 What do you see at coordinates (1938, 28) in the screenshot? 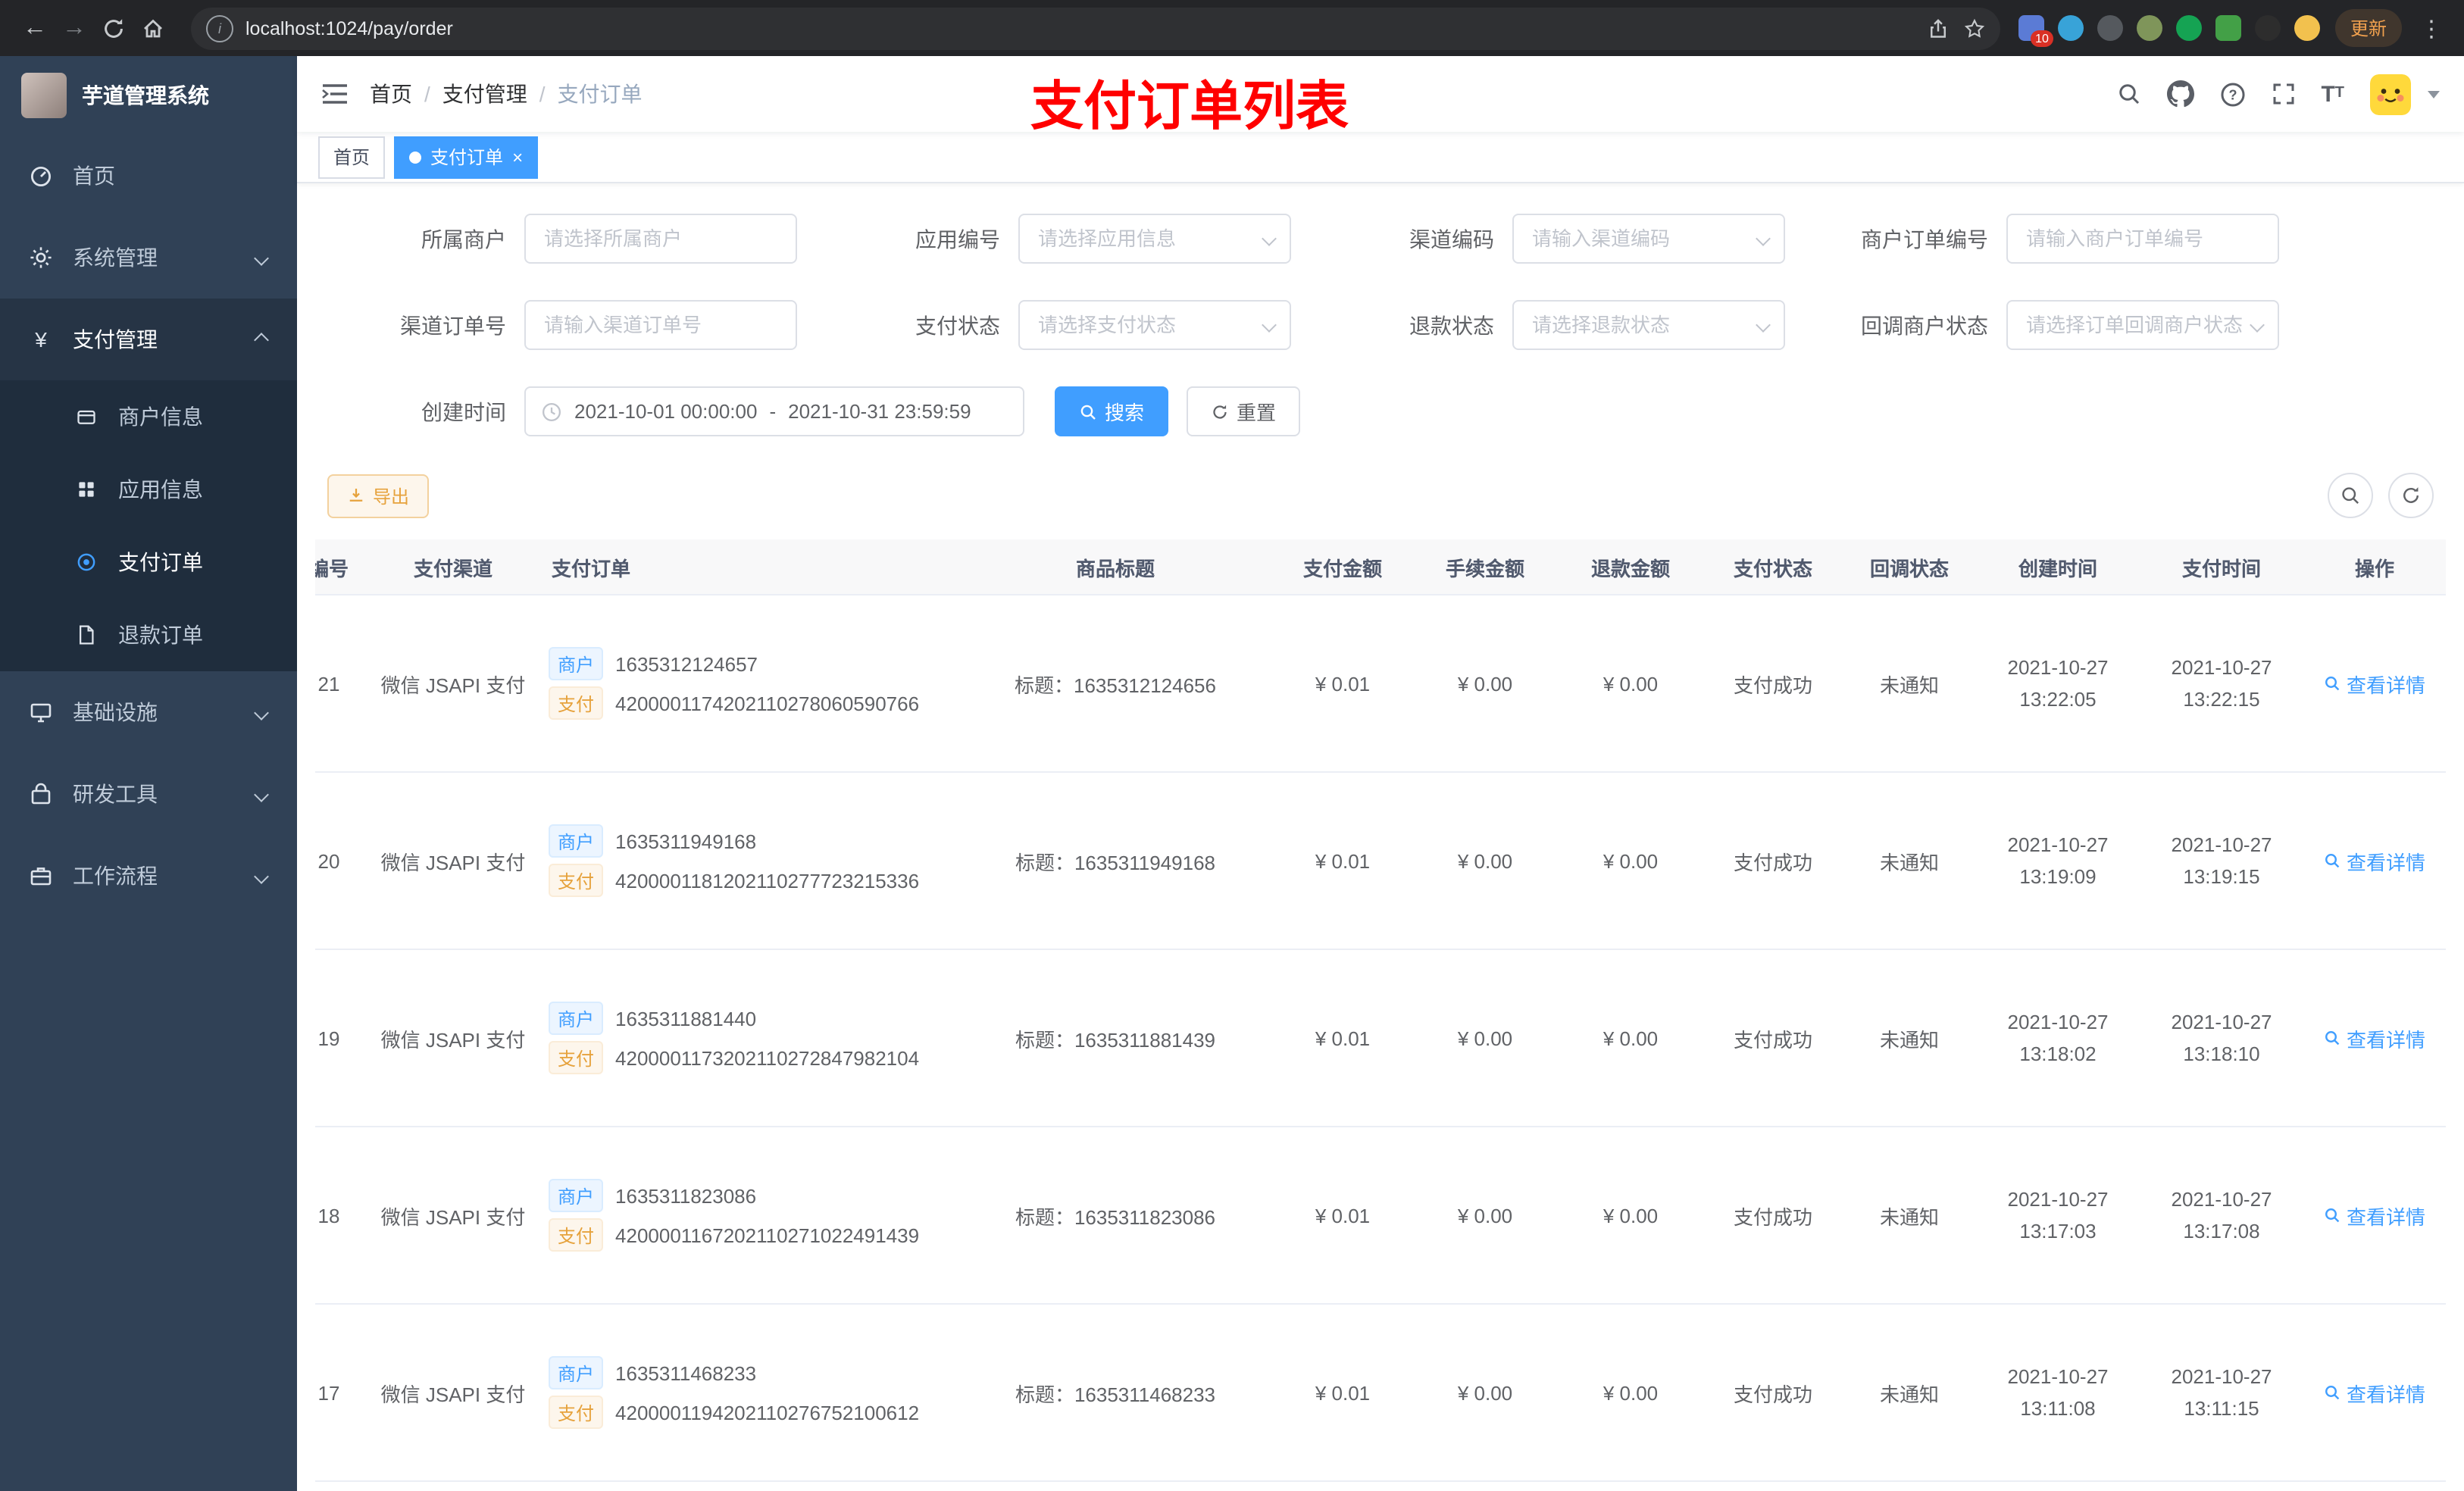
I see `share-icon` at bounding box center [1938, 28].